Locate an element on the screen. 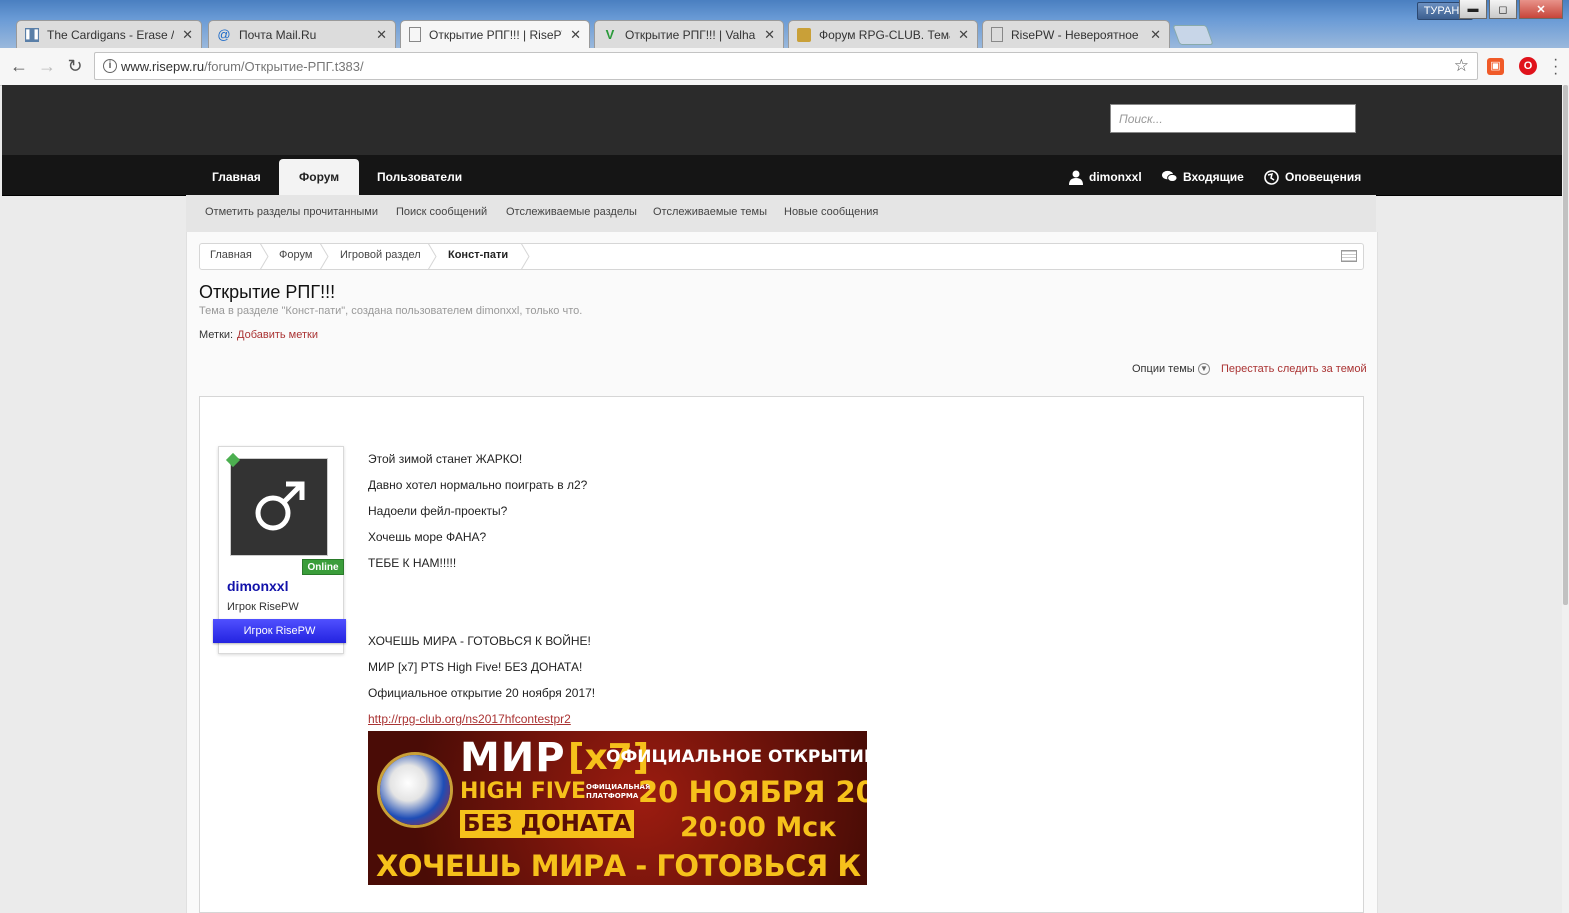  nav-tab-home: Главная is located at coordinates (236, 177).